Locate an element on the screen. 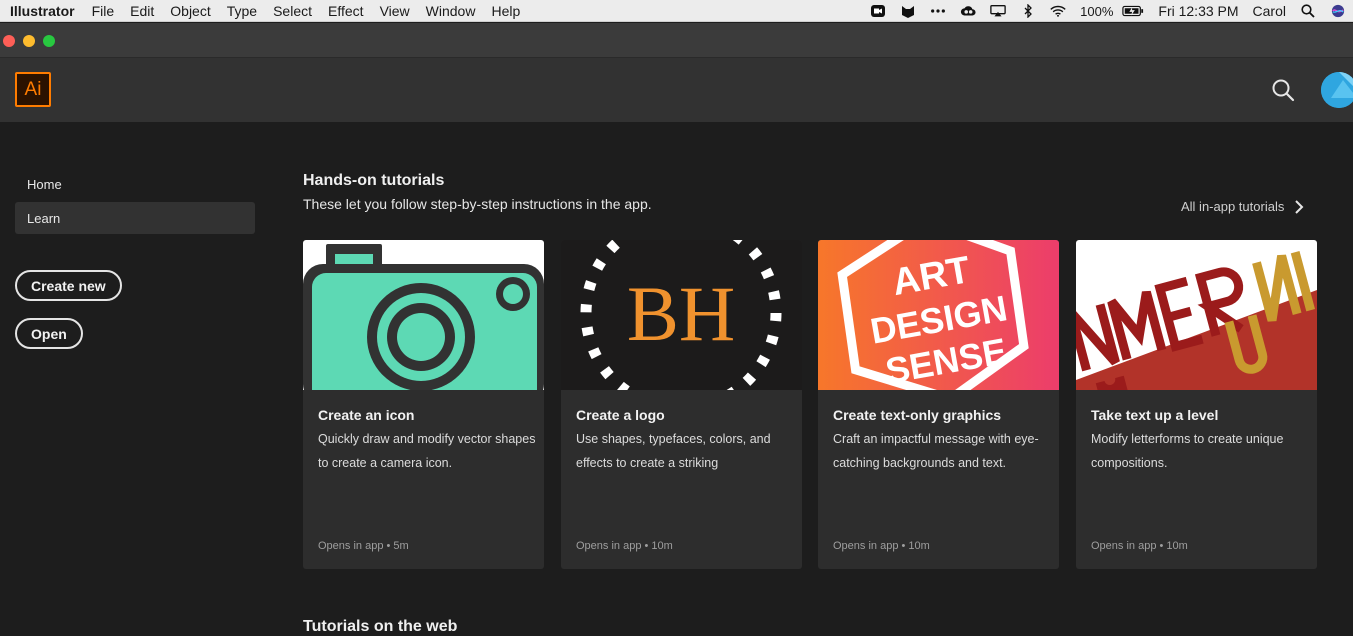  card-title: Create text-only graphics is located at coordinates (917, 415).